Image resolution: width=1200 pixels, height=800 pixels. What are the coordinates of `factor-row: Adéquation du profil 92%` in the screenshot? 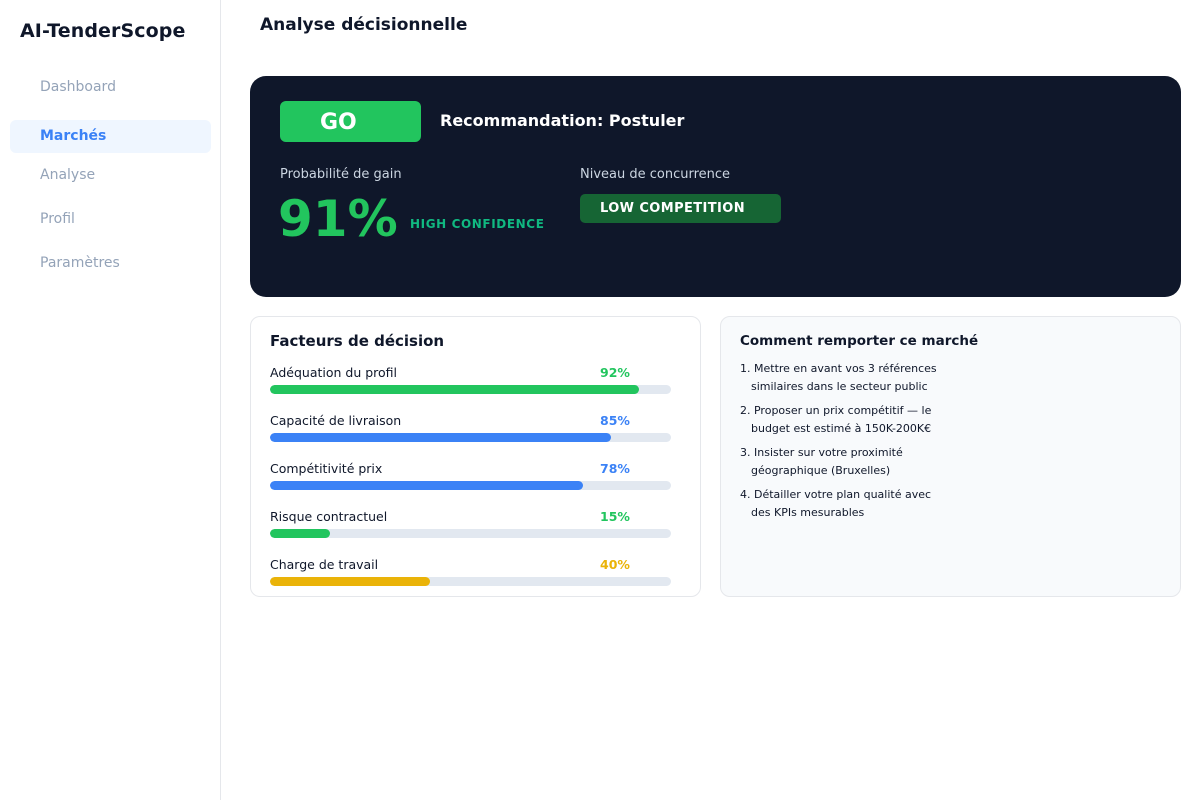 It's located at (470, 385).